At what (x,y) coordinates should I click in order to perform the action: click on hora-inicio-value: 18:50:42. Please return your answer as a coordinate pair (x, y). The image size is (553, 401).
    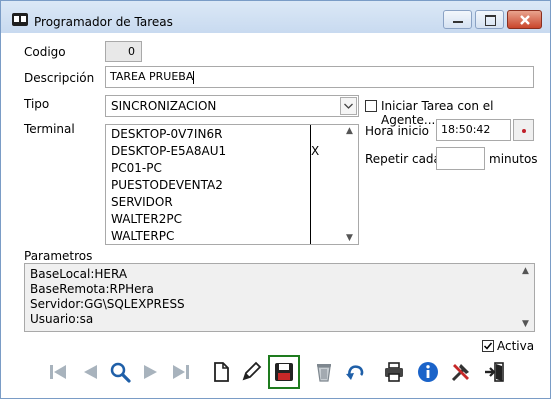
    Looking at the image, I should click on (466, 129).